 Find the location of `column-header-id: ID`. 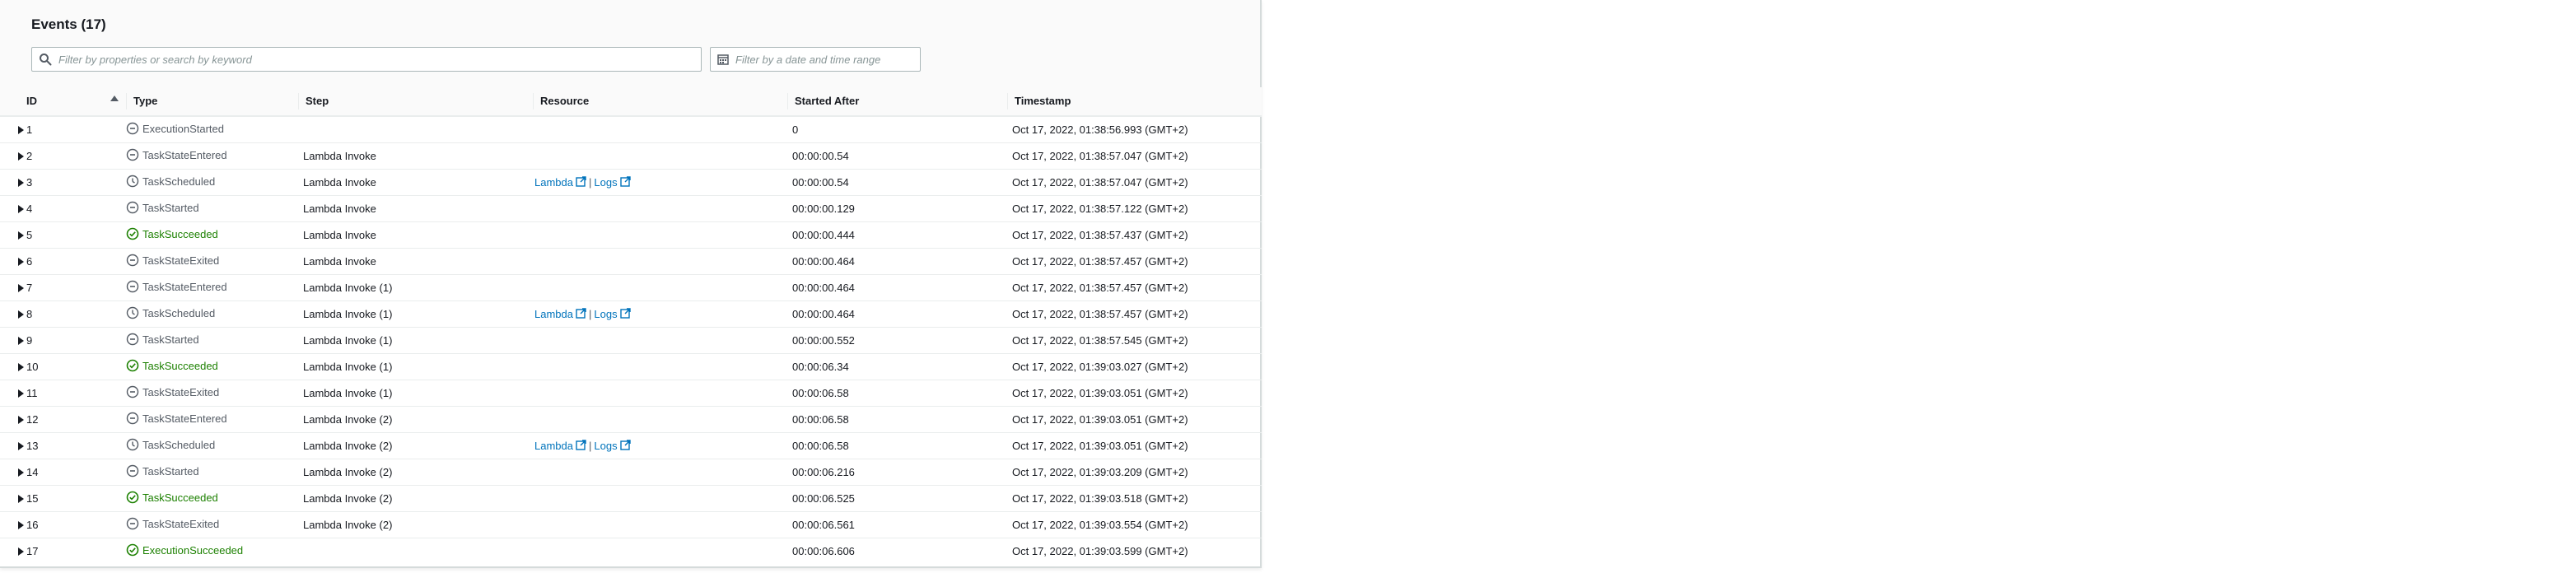

column-header-id: ID is located at coordinates (63, 102).